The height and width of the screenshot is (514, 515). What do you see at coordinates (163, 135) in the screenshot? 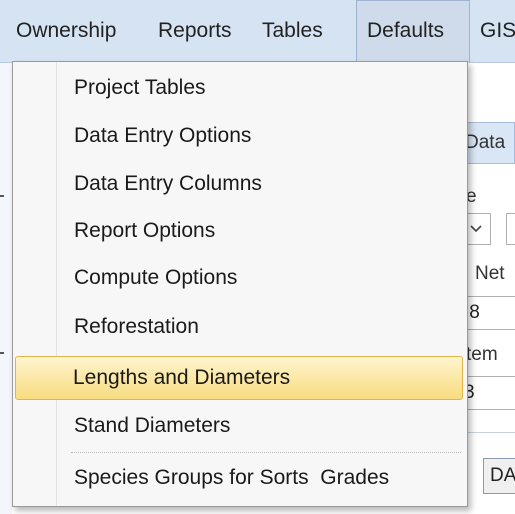
I see `menu-item-label: Data Entry Options` at bounding box center [163, 135].